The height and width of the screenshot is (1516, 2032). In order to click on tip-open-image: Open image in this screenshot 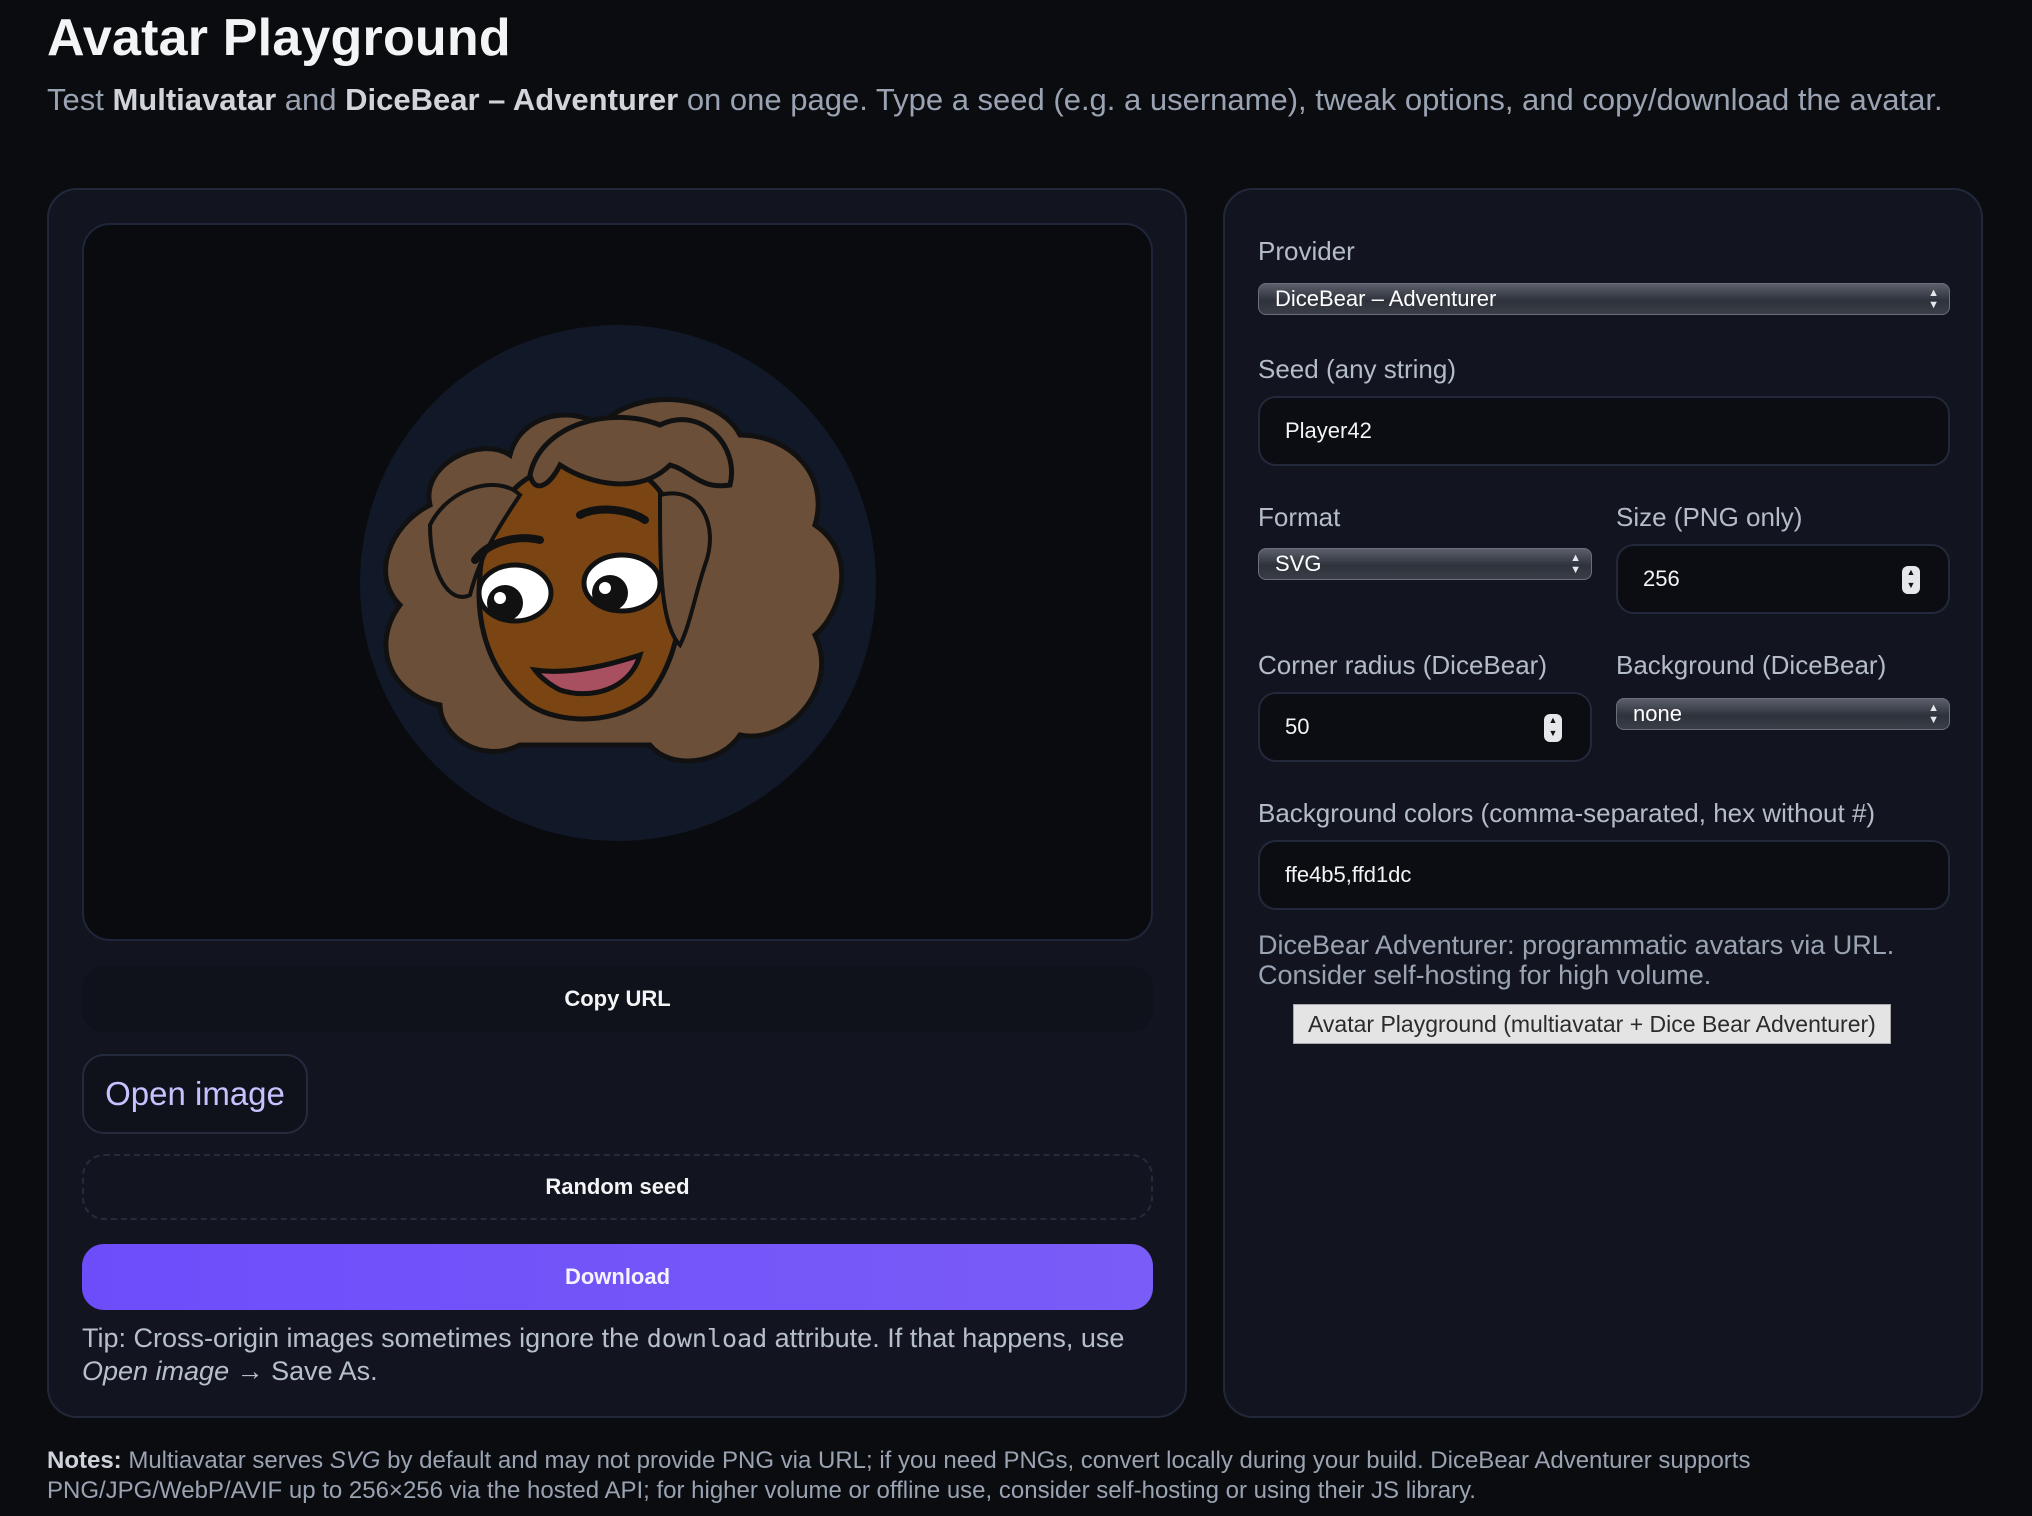, I will do `click(156, 1371)`.